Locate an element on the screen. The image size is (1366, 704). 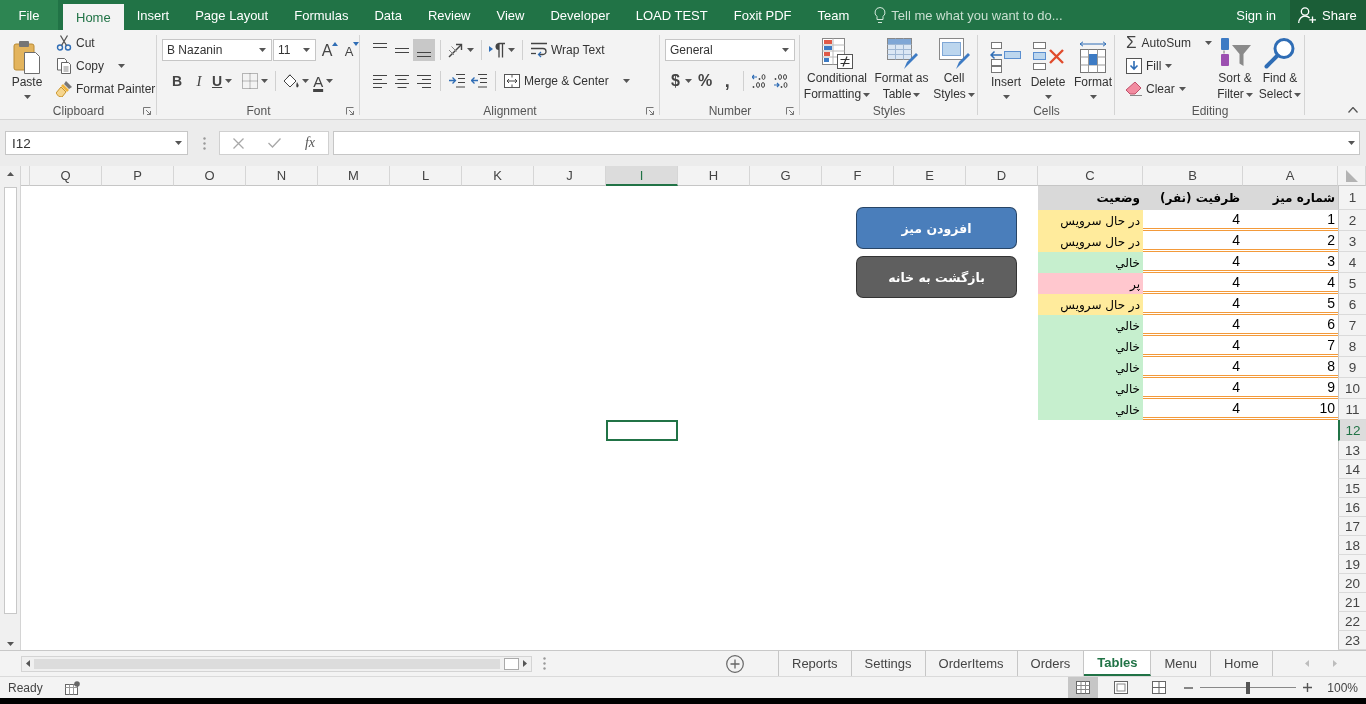
find-select-button: Find & Select is located at coordinates (1280, 67).